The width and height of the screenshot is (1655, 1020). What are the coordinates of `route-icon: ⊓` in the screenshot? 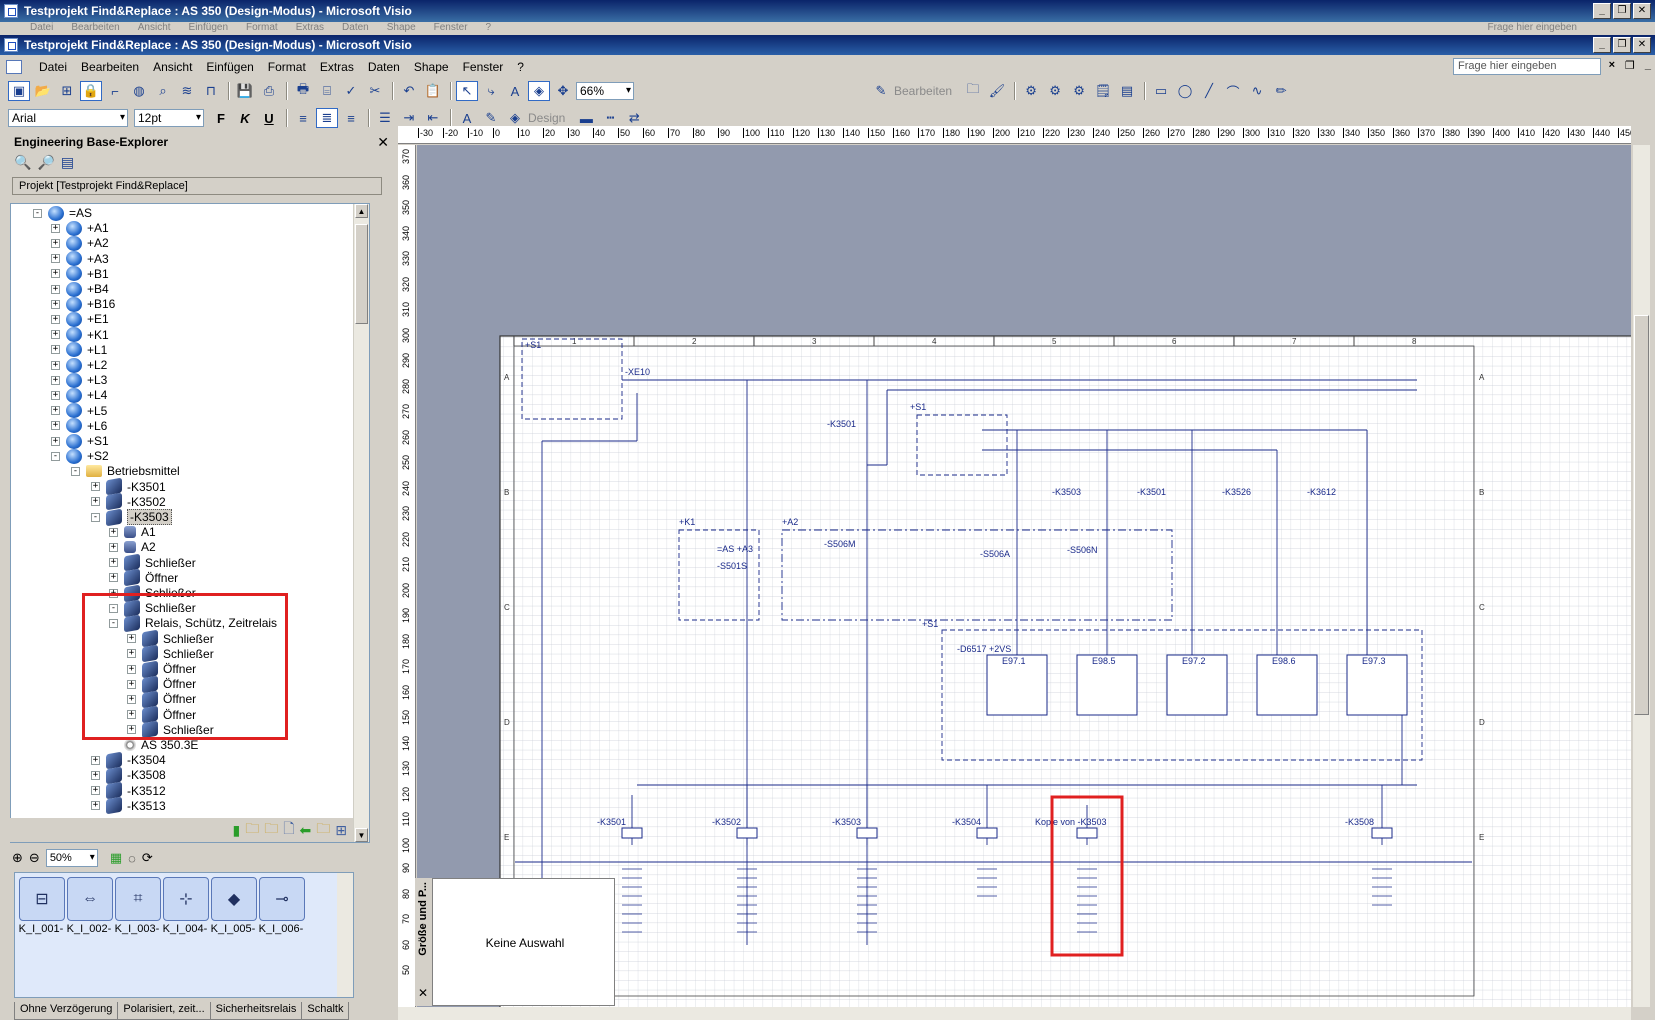 It's located at (211, 91).